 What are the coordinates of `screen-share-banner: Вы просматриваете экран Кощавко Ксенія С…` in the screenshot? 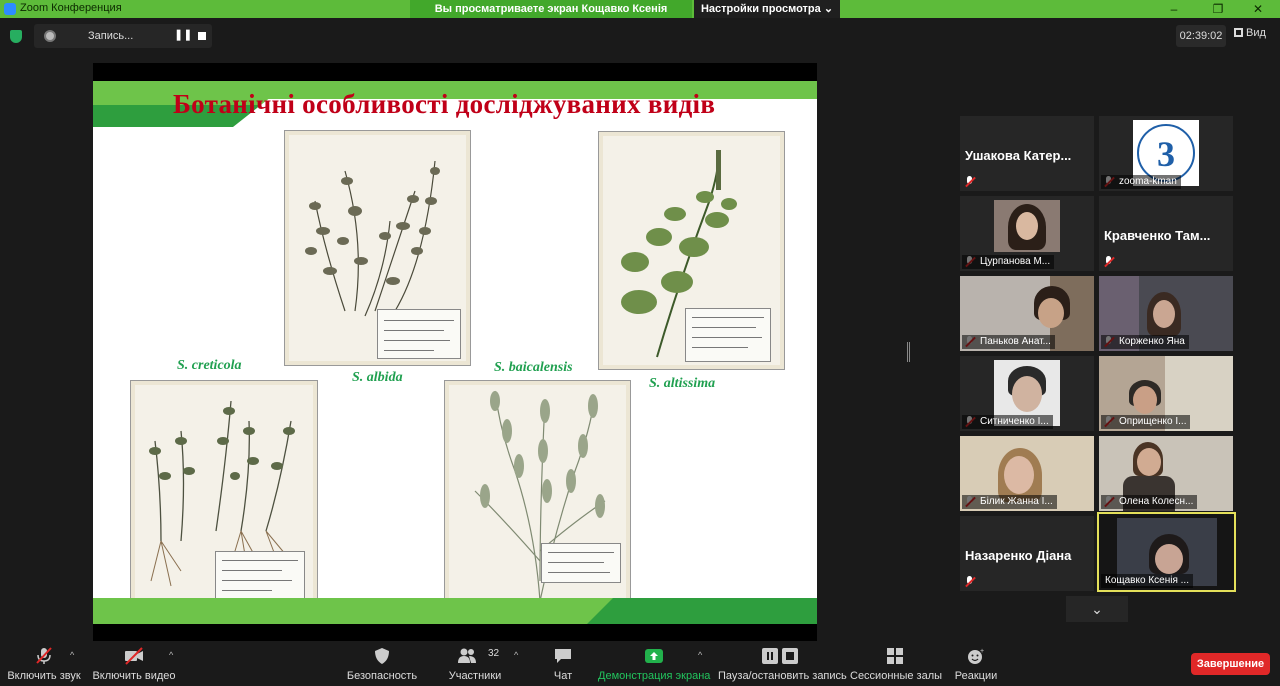 It's located at (551, 16).